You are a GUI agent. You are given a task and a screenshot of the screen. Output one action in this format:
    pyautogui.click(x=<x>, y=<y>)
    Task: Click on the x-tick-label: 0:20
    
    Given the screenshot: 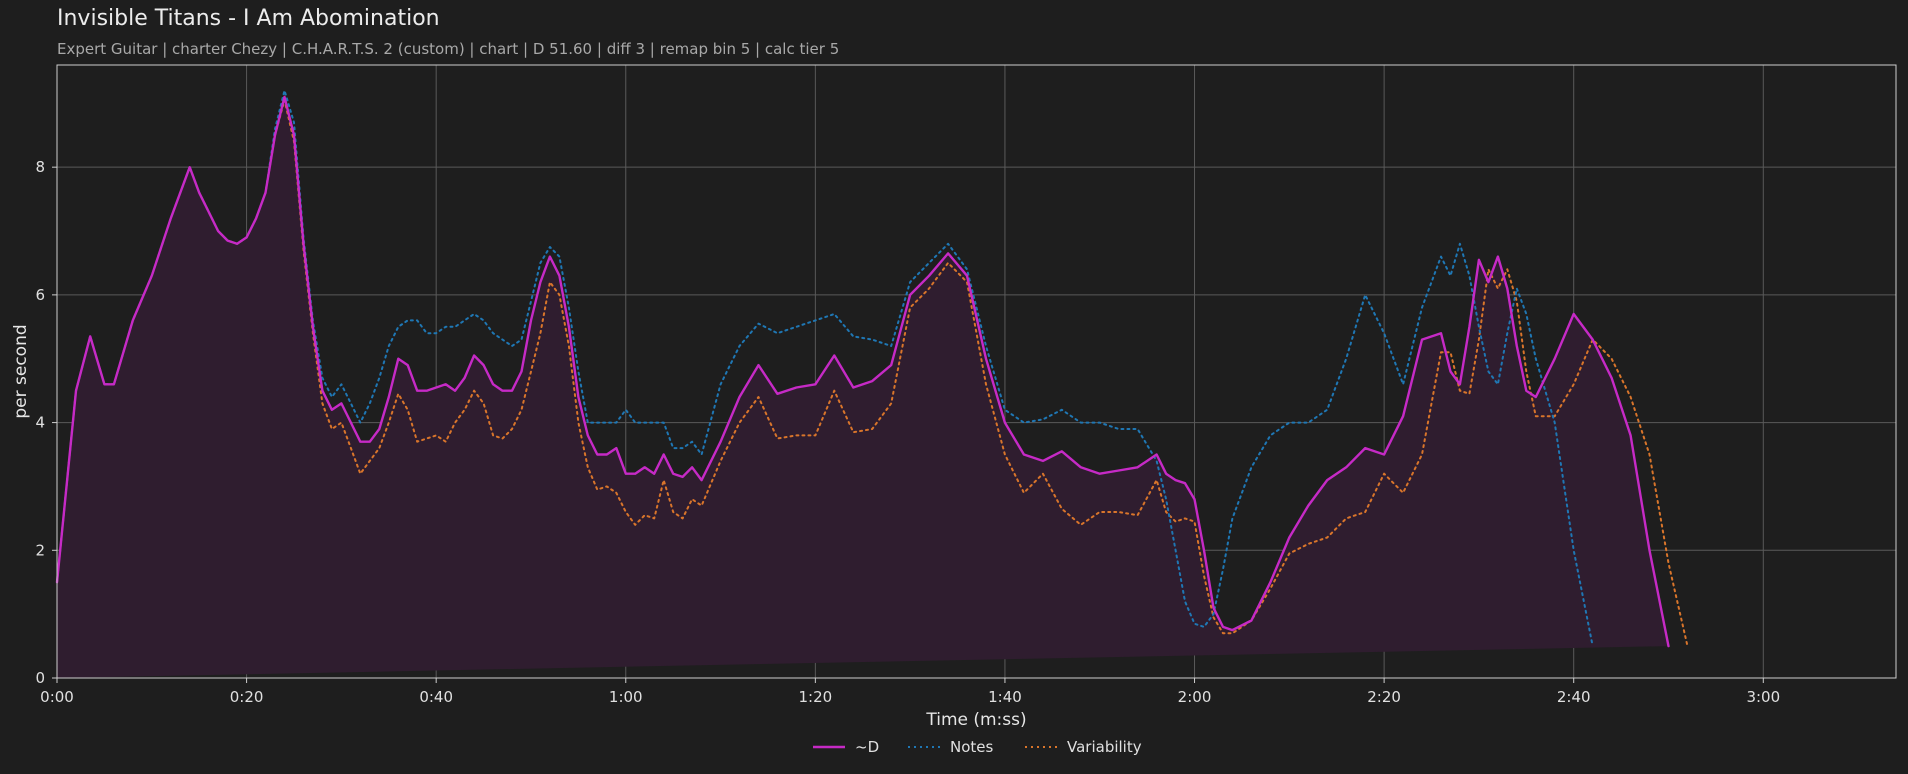 What is the action you would take?
    pyautogui.click(x=247, y=697)
    